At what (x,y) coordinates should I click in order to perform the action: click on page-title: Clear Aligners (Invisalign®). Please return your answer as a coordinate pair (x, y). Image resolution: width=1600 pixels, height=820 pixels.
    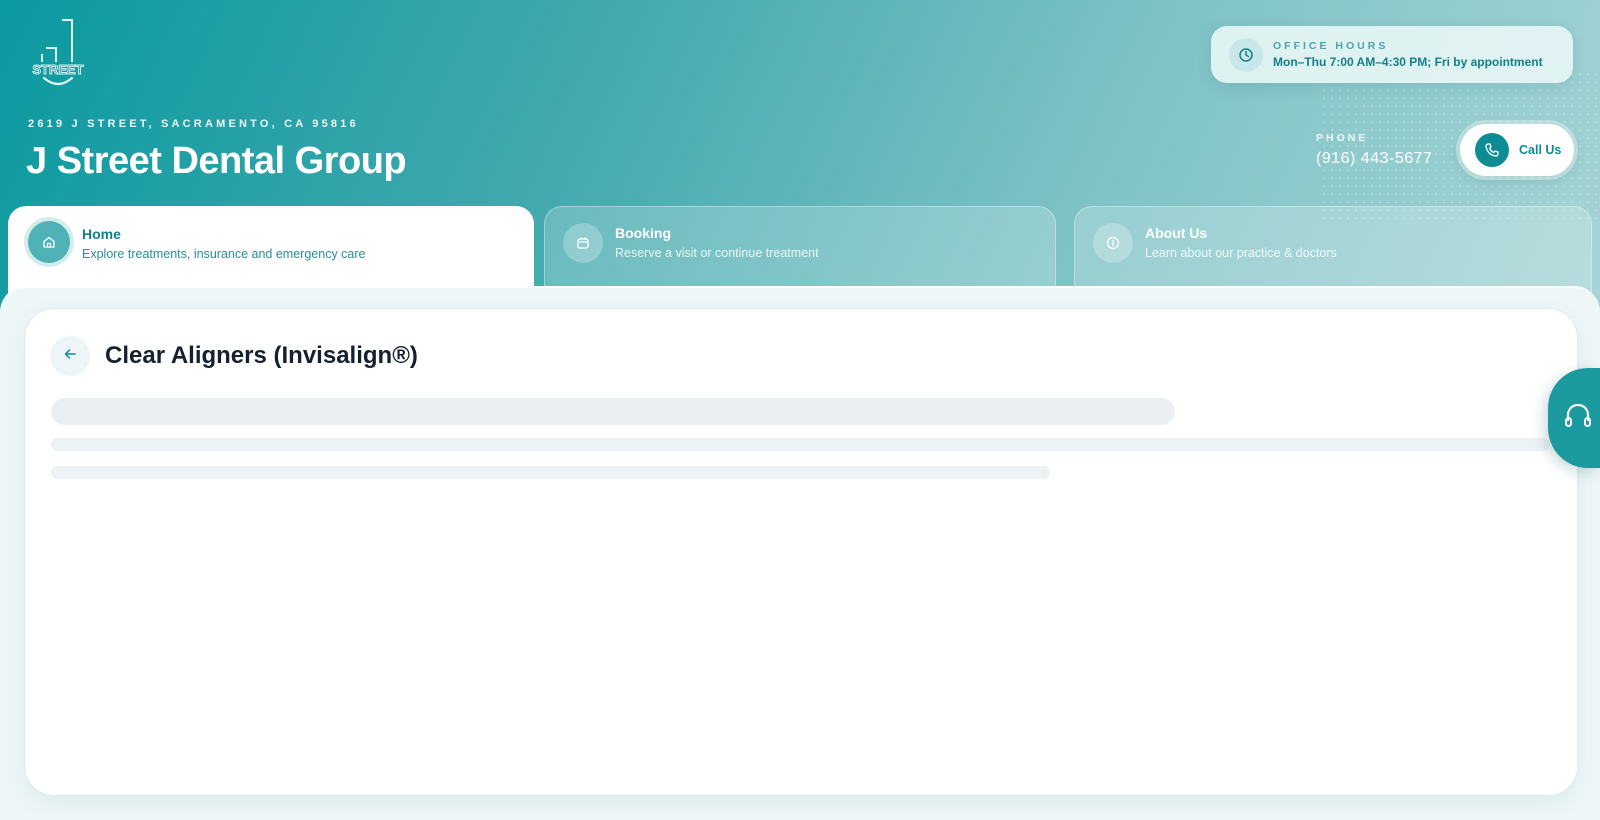
    Looking at the image, I should click on (261, 355).